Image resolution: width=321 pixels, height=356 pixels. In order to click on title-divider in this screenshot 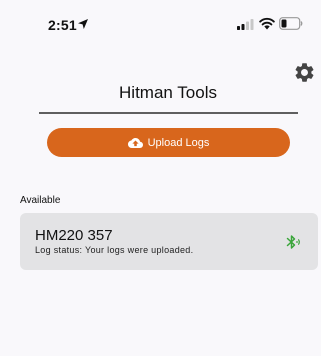, I will do `click(168, 113)`.